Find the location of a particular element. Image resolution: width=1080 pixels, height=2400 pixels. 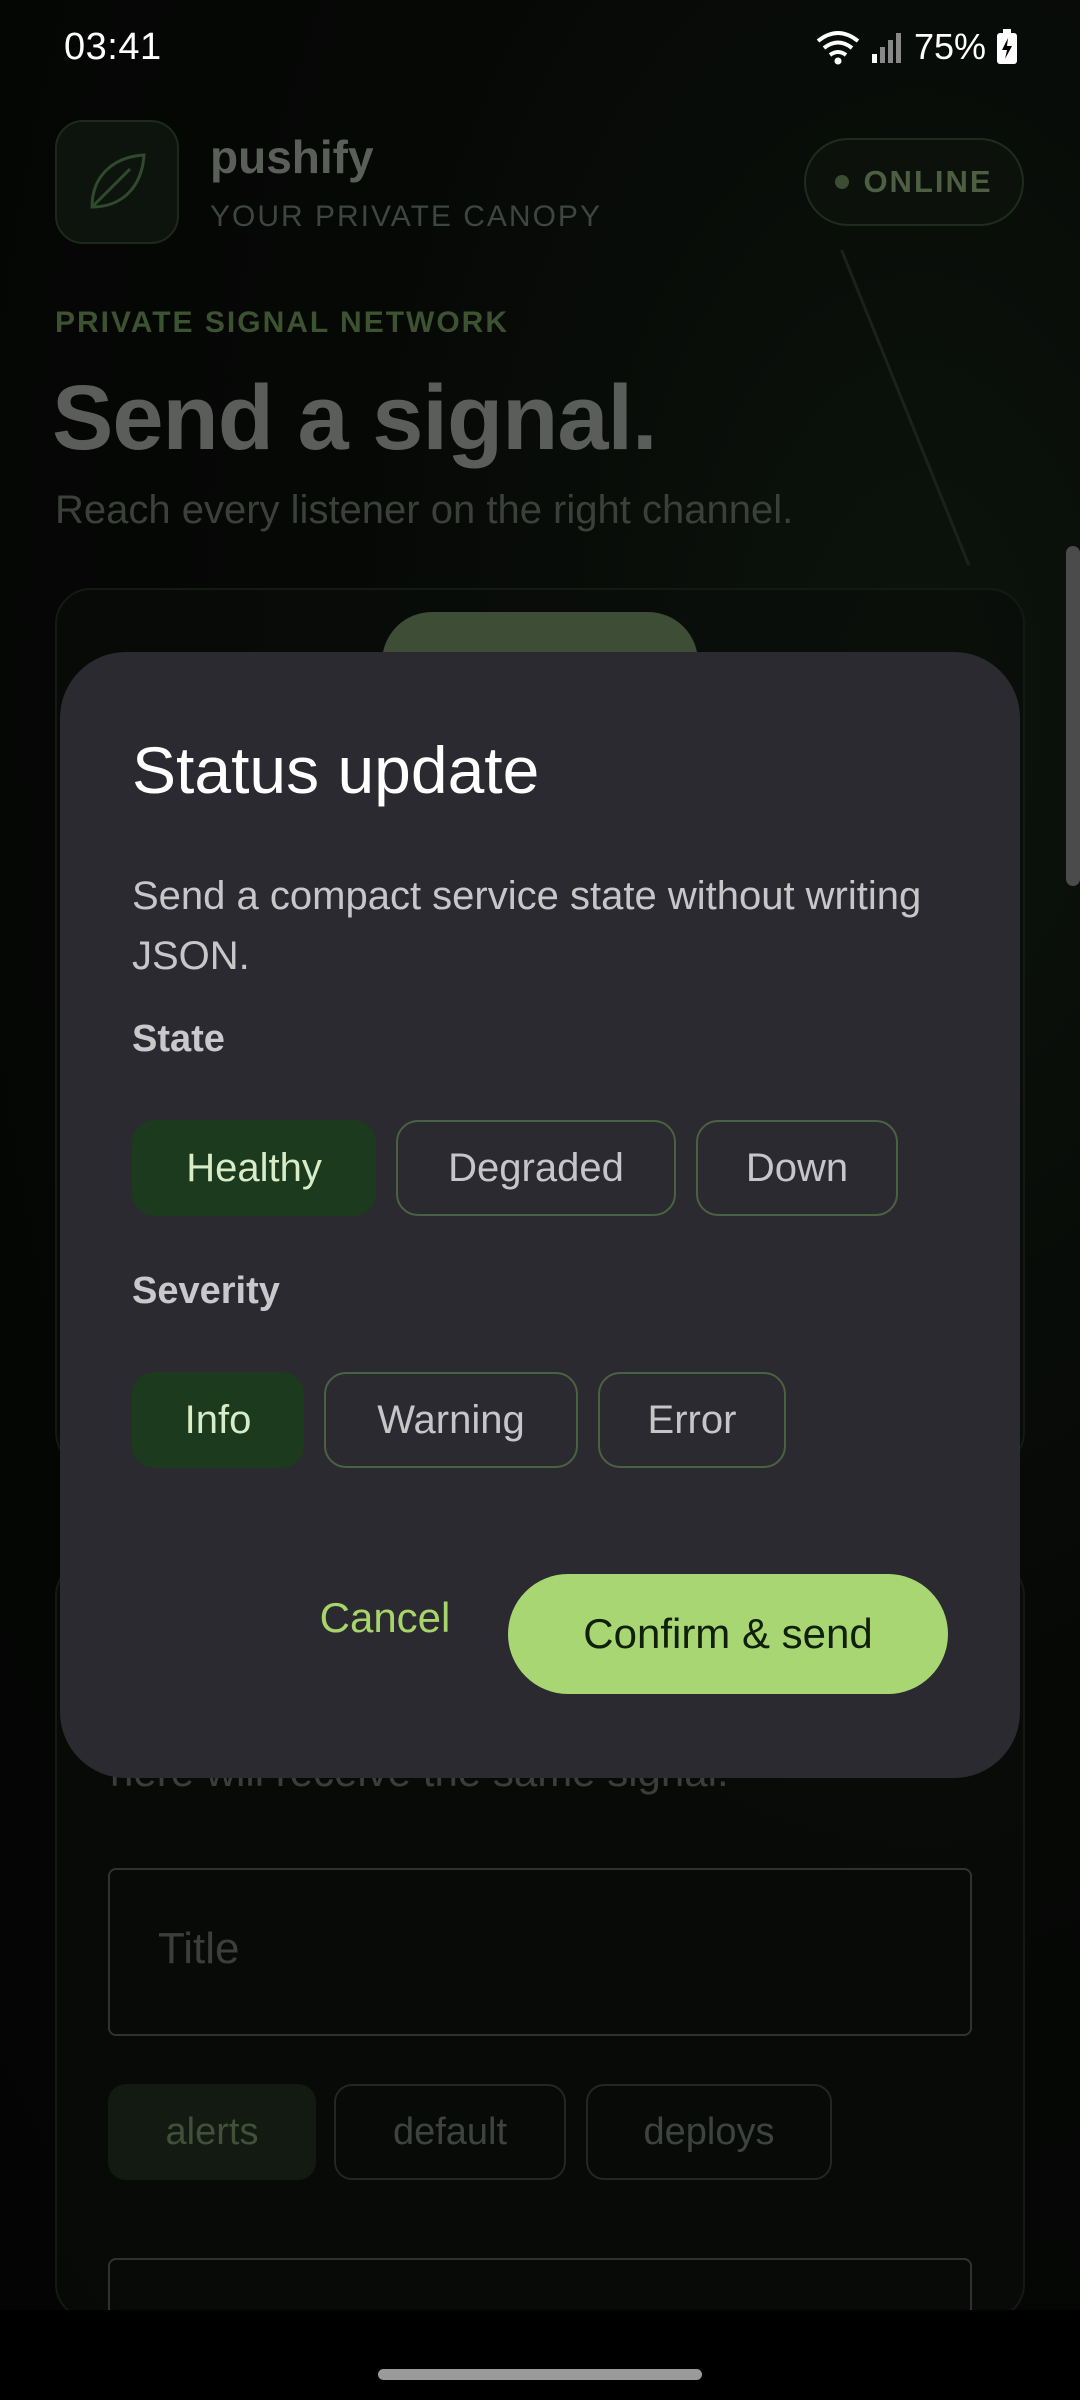

message-input is located at coordinates (540, 2284).